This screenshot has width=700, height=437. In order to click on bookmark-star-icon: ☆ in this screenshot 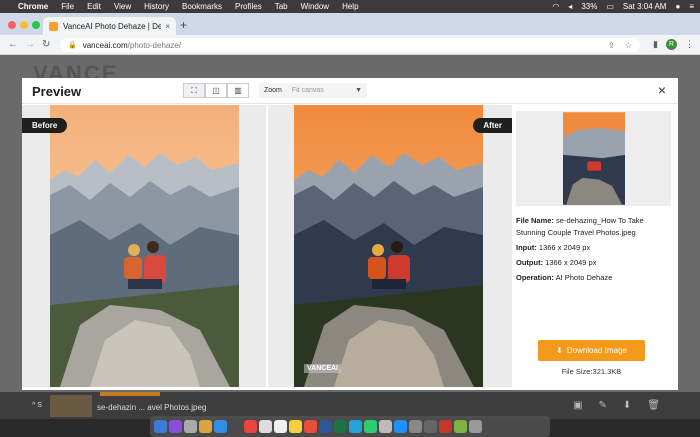, I will do `click(628, 45)`.